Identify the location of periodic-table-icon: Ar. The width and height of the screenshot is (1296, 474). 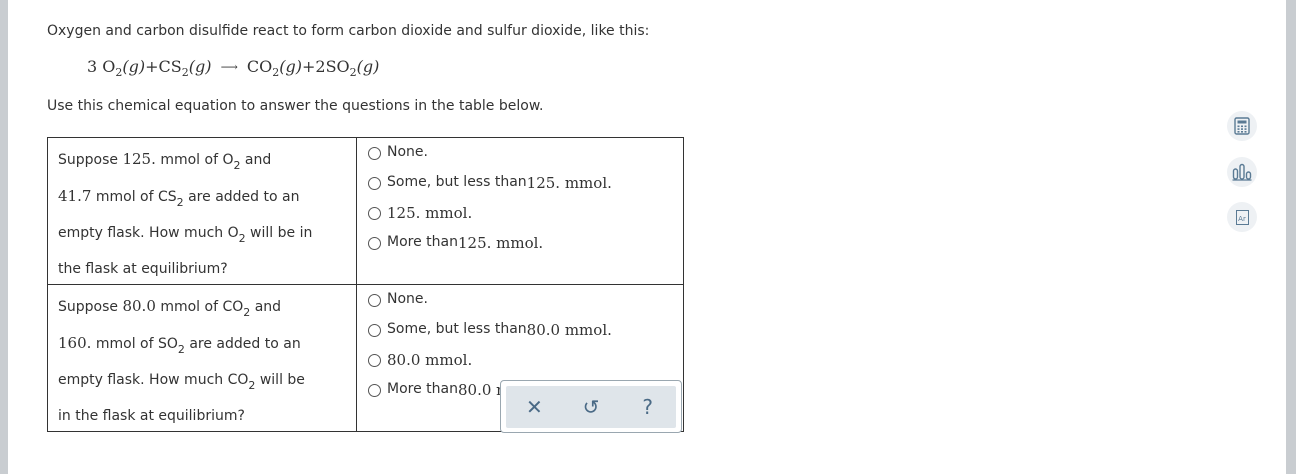
(1242, 217).